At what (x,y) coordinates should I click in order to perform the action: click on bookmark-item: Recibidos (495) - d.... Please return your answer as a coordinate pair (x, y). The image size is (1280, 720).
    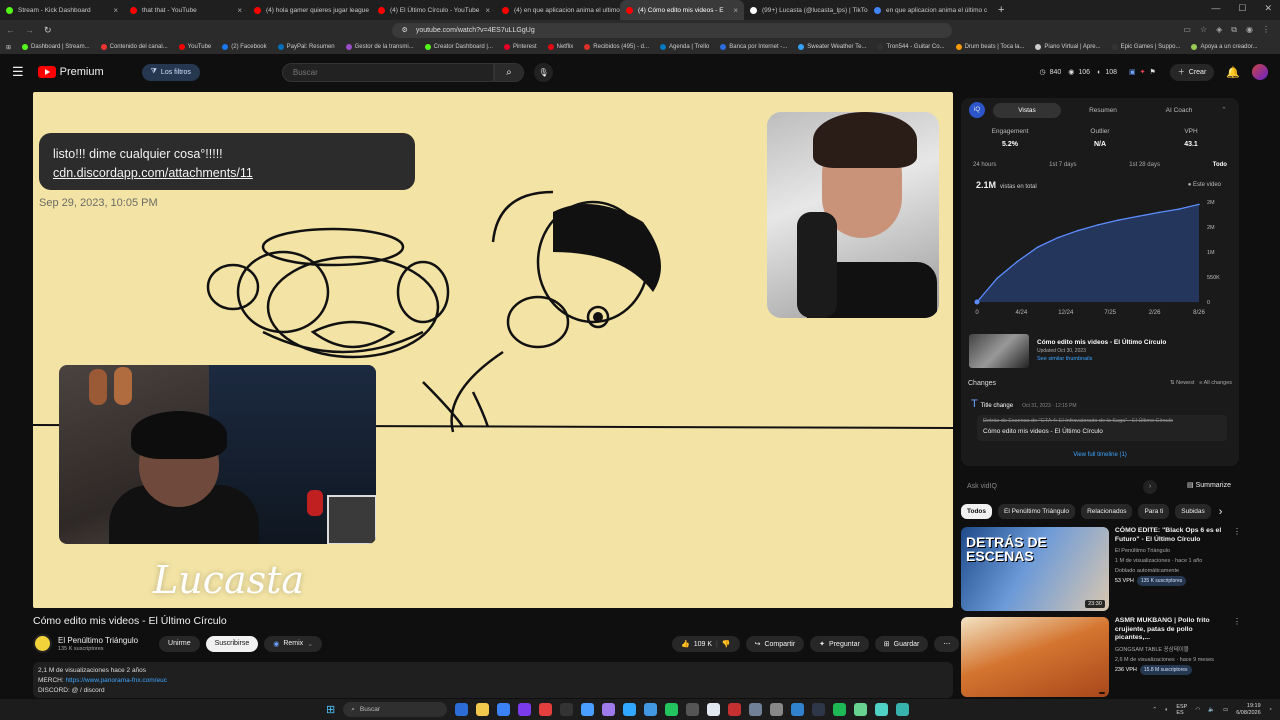
    Looking at the image, I should click on (616, 47).